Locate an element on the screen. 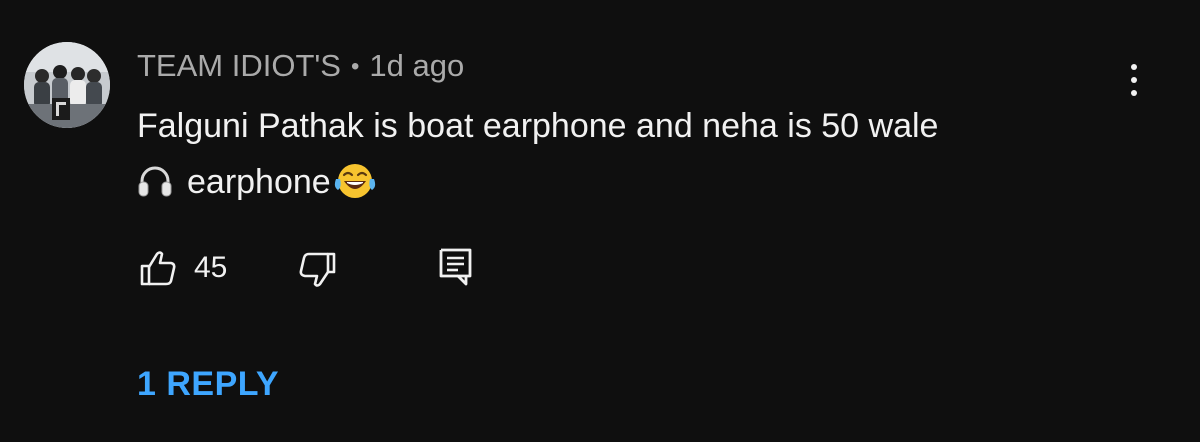  author-avatar is located at coordinates (67, 85).